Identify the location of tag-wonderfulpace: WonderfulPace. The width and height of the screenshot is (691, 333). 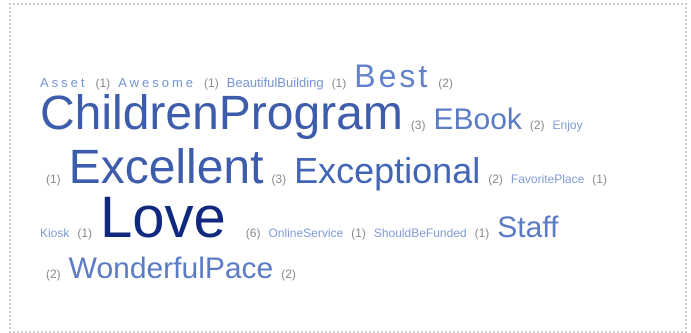
(171, 269).